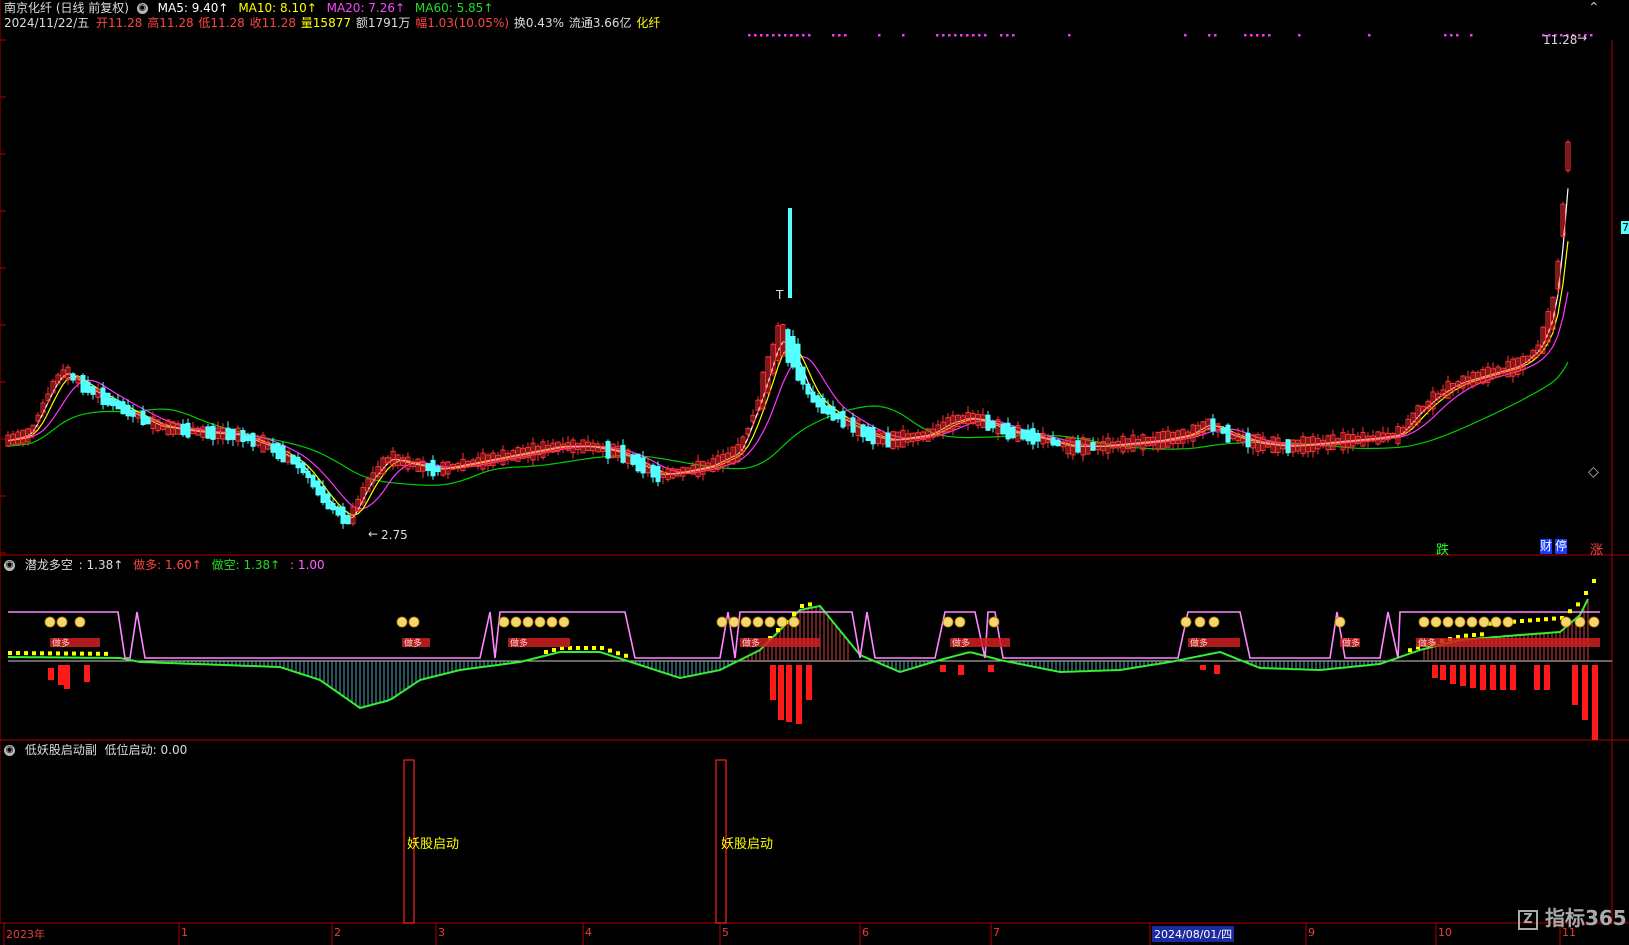 This screenshot has height=945, width=1629. I want to click on sector-label: 化纤, so click(648, 23).